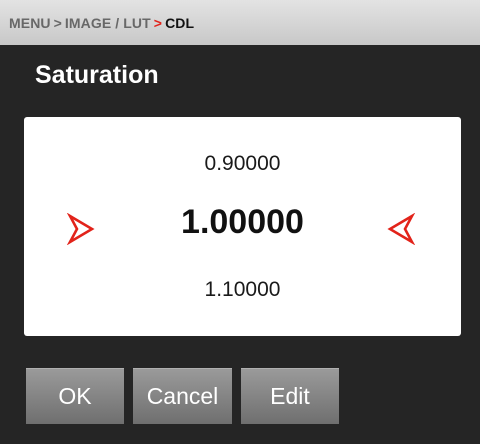  Describe the element at coordinates (30, 23) in the screenshot. I see `breadcrumb-menu: MENU` at that location.